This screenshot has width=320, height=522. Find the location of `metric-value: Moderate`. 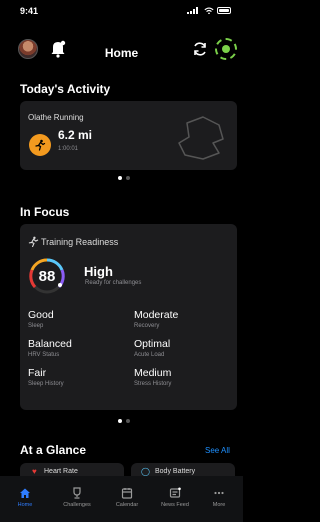

metric-value: Moderate is located at coordinates (156, 315).